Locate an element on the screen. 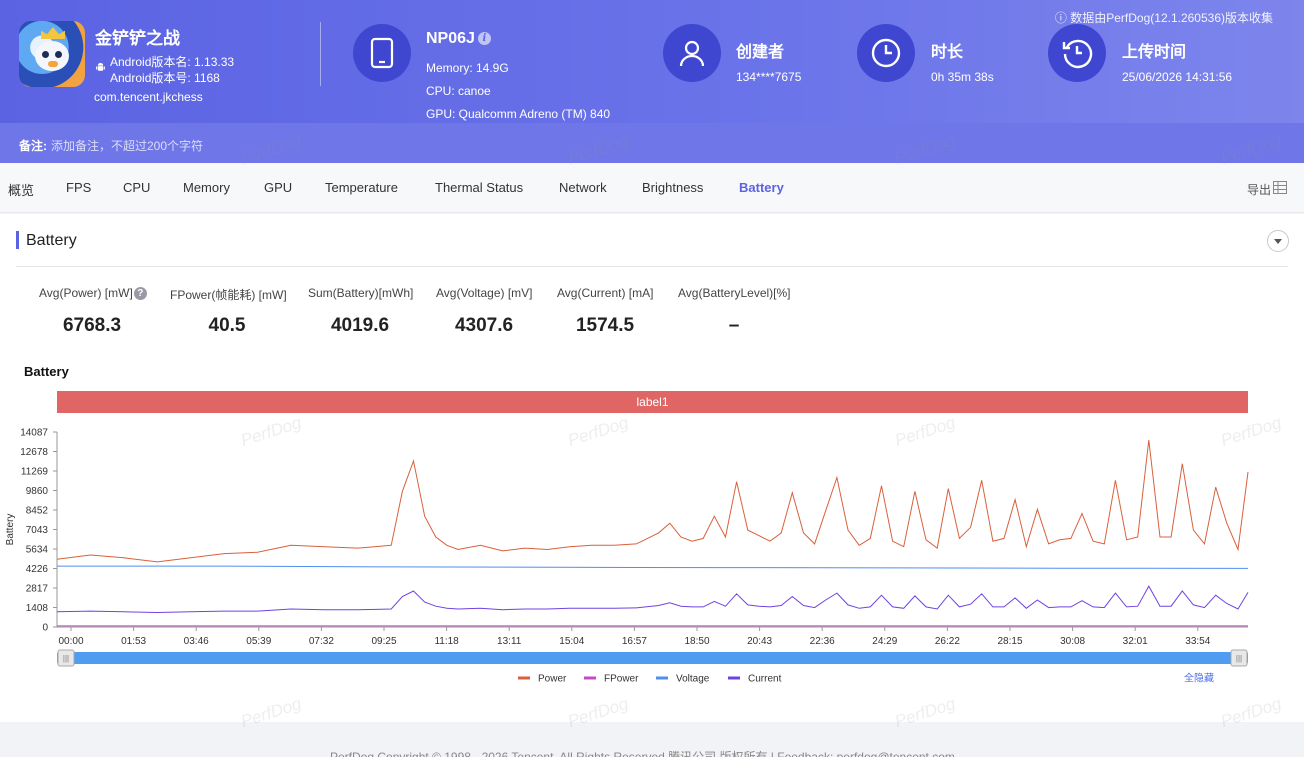  stat-label-avg-battery-level: Avg(BatteryLevel)[%] is located at coordinates (734, 293).